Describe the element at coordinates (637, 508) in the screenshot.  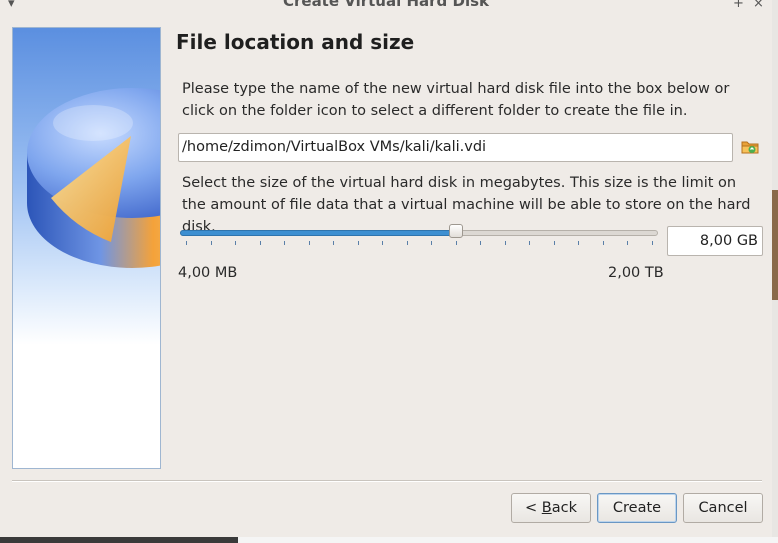
I see `create-button: Create` at that location.